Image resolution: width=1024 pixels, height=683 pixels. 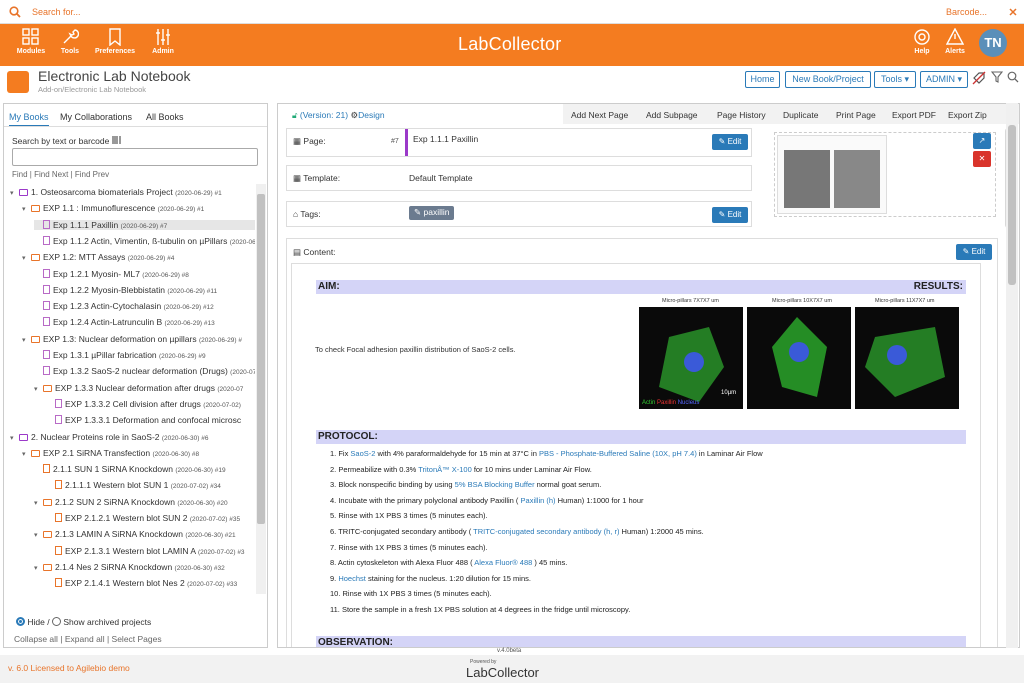 What do you see at coordinates (163, 41) in the screenshot?
I see `admin-button: Admin` at bounding box center [163, 41].